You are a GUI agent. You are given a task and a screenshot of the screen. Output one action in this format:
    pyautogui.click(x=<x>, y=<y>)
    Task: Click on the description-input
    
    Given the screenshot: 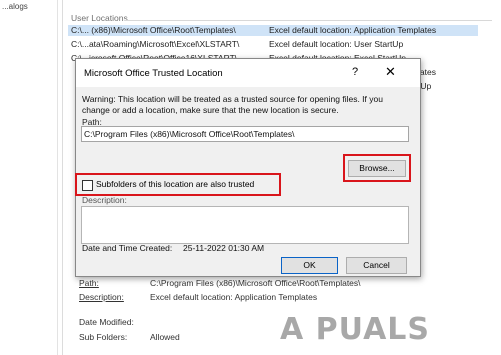 What is the action you would take?
    pyautogui.click(x=245, y=225)
    